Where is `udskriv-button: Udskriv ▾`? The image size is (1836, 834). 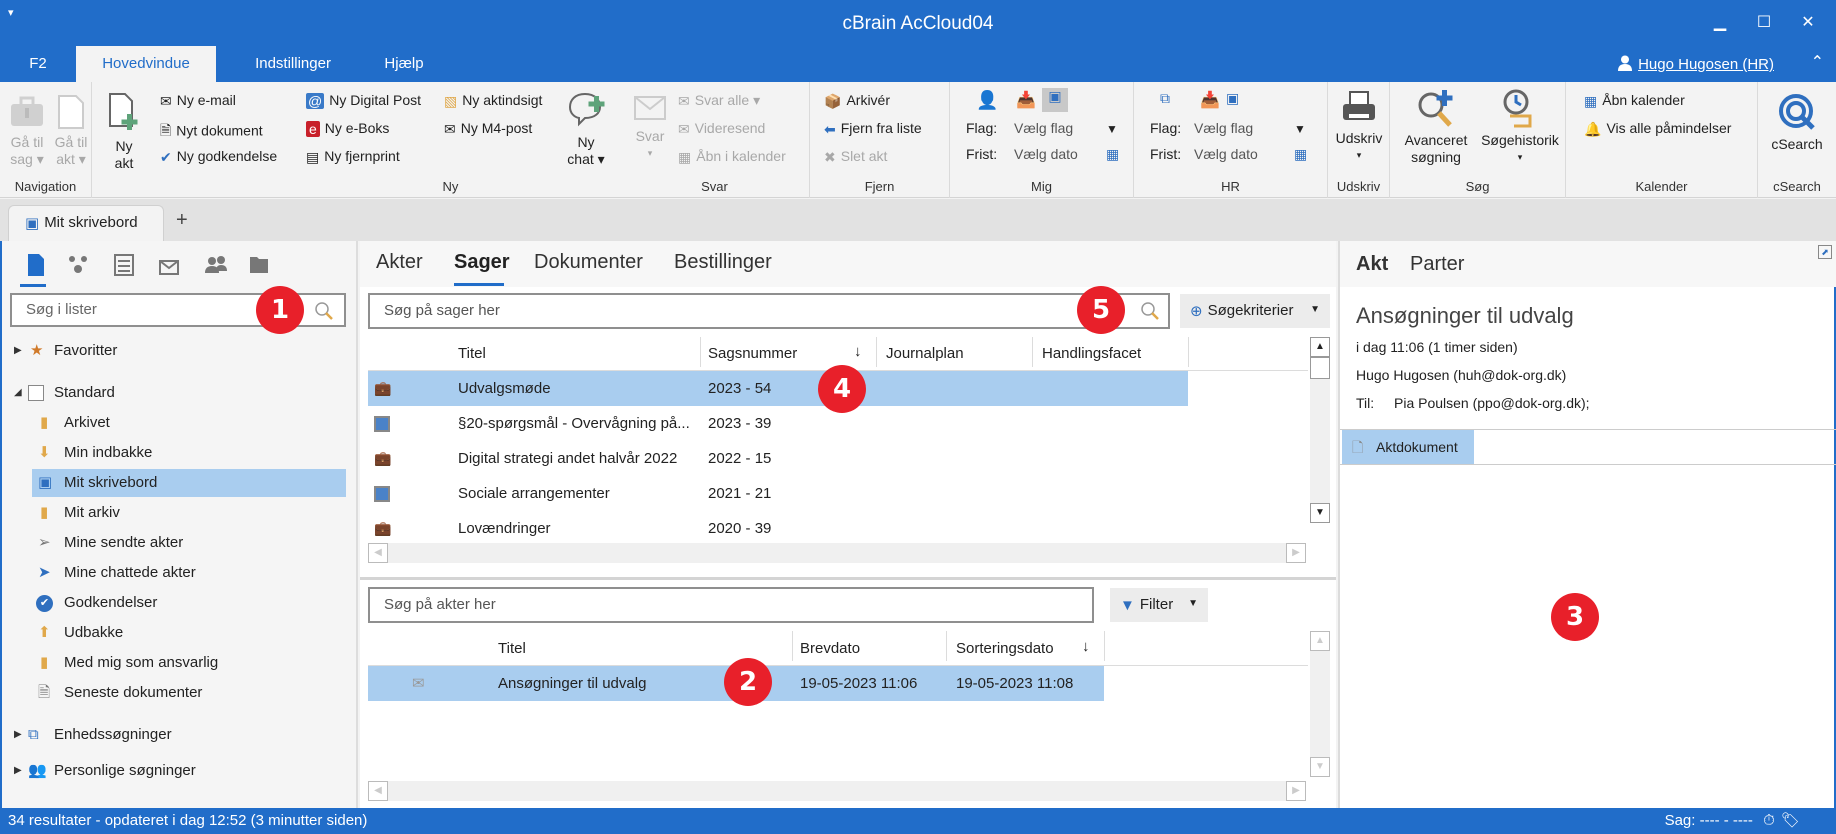
udskriv-button: Udskriv ▾ is located at coordinates (1359, 127).